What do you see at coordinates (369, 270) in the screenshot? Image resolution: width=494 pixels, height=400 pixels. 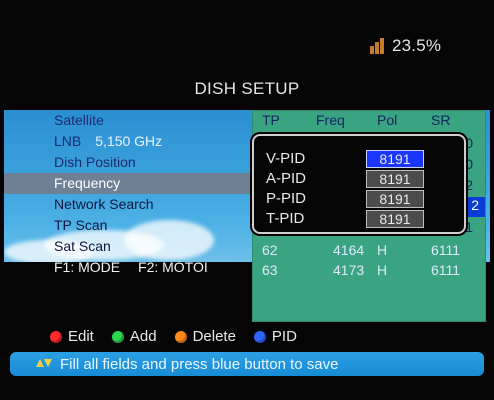 I see `tp-row: 63 4173 H 6111` at bounding box center [369, 270].